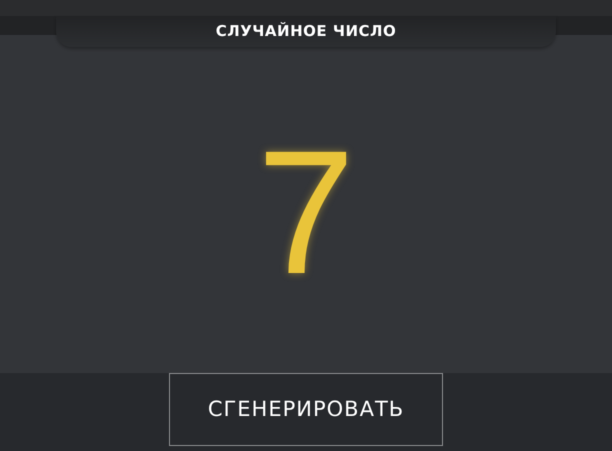 The width and height of the screenshot is (612, 451). What do you see at coordinates (306, 409) in the screenshot?
I see `generate-button: СГЕНЕРИРОВАТЬ` at bounding box center [306, 409].